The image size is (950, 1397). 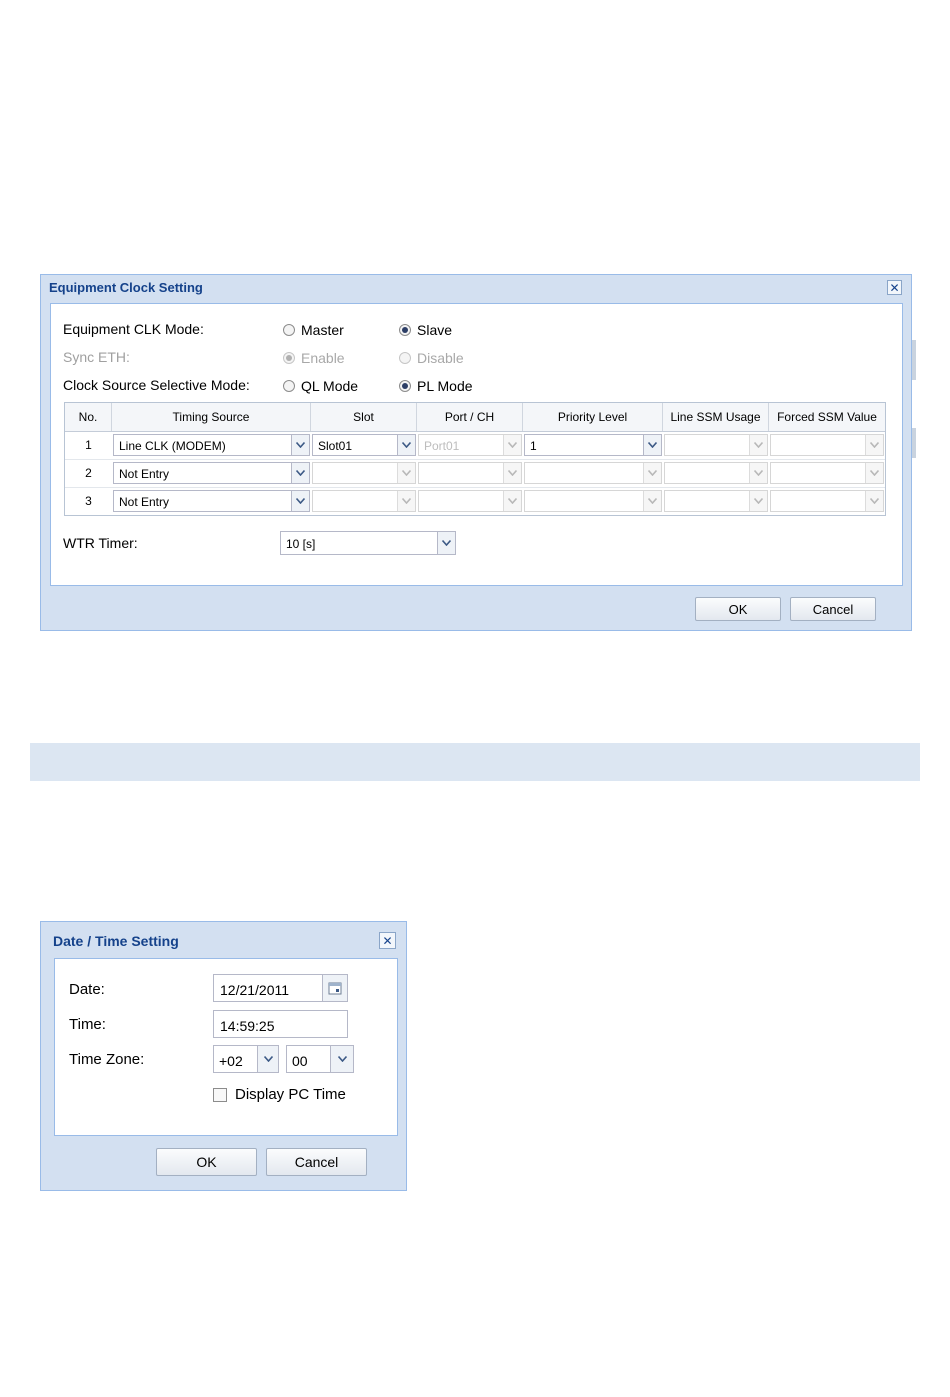 I want to click on wtr-timer-label: WTR Timer:, so click(x=100, y=543).